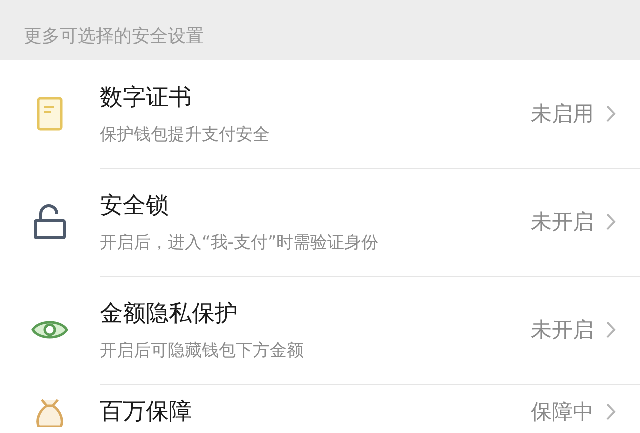 This screenshot has width=640, height=433. I want to click on setting-description: 开启后，进入“我-支付”时需验证身份, so click(240, 243).